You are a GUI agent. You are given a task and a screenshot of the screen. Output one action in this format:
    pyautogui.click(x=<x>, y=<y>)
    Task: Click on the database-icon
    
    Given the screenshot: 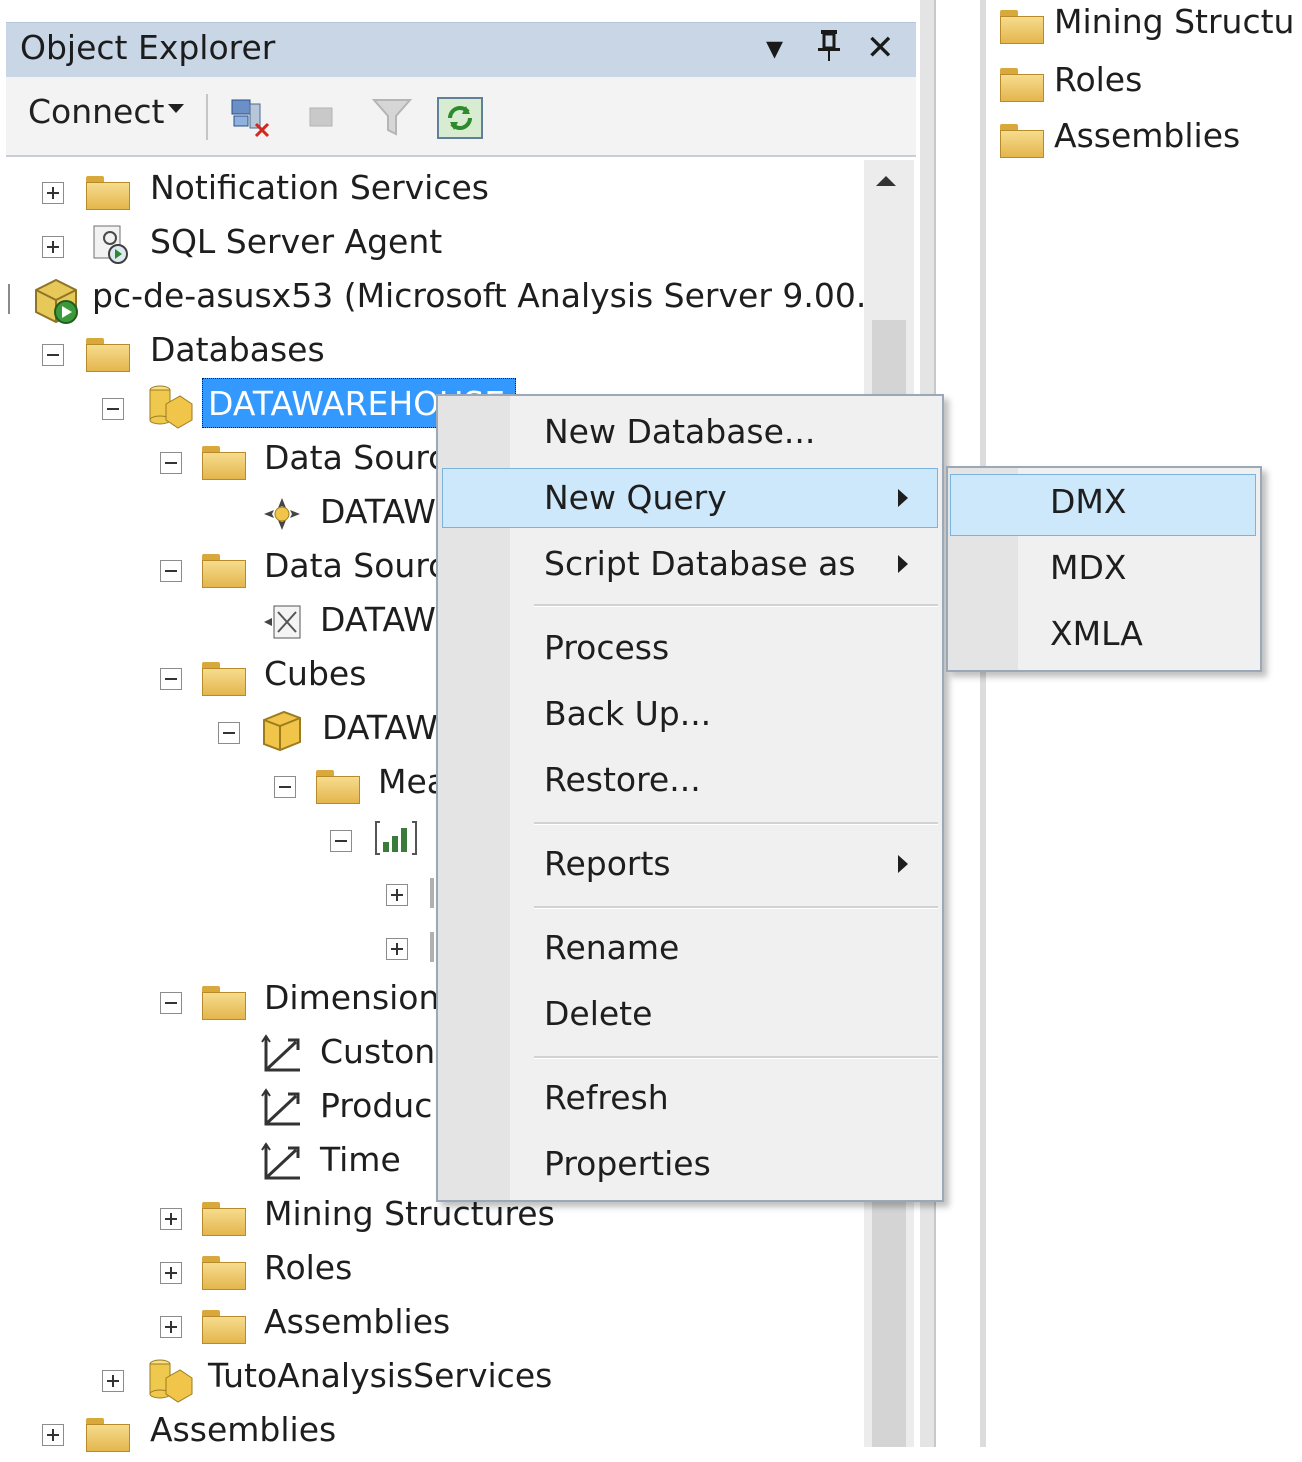 What is the action you would take?
    pyautogui.click(x=169, y=405)
    